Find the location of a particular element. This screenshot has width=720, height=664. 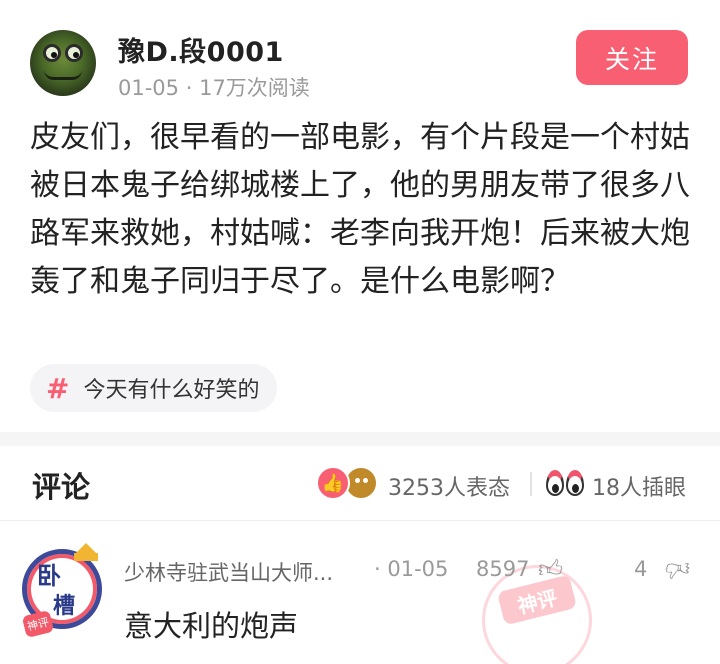

eyes-count: 18人插眼 is located at coordinates (639, 486).